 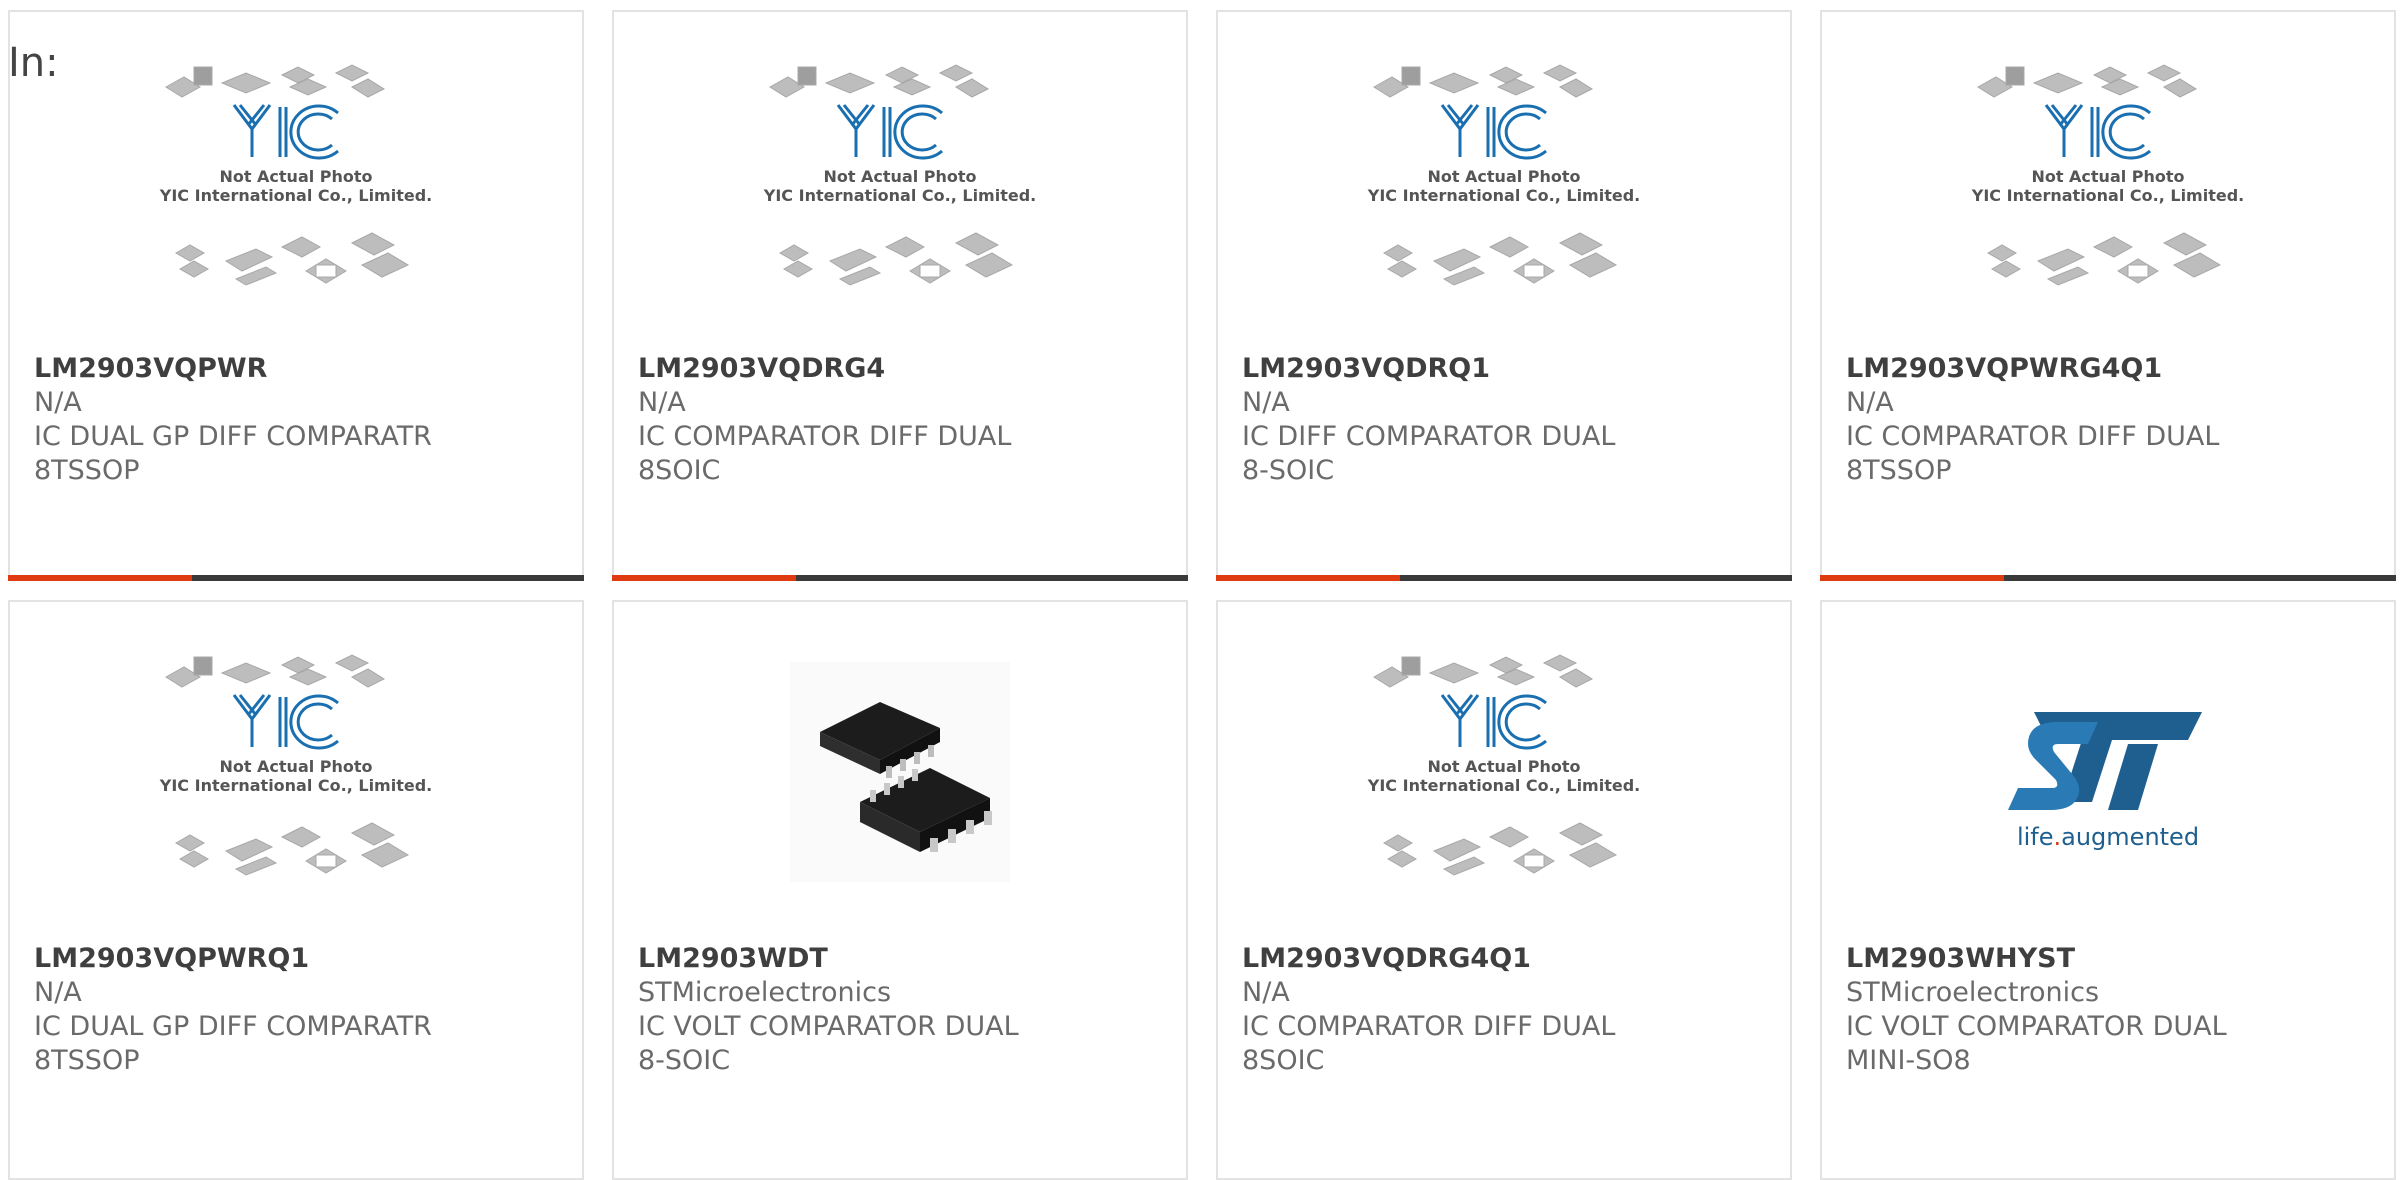 I want to click on part-number: LM2903VQDRQ1, so click(x=1446, y=369).